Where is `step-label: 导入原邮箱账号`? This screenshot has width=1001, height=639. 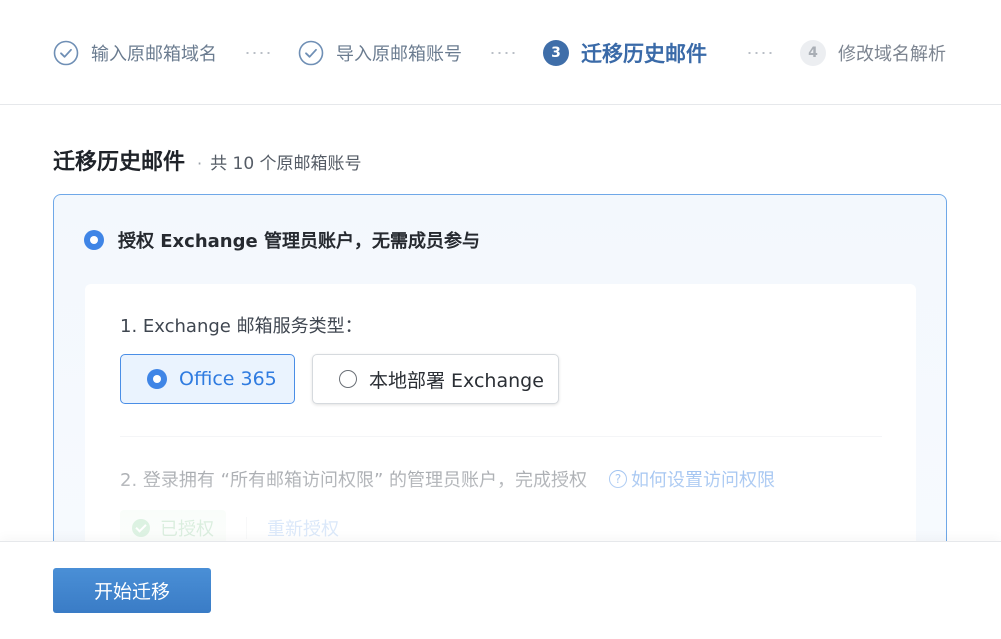 step-label: 导入原邮箱账号 is located at coordinates (399, 54).